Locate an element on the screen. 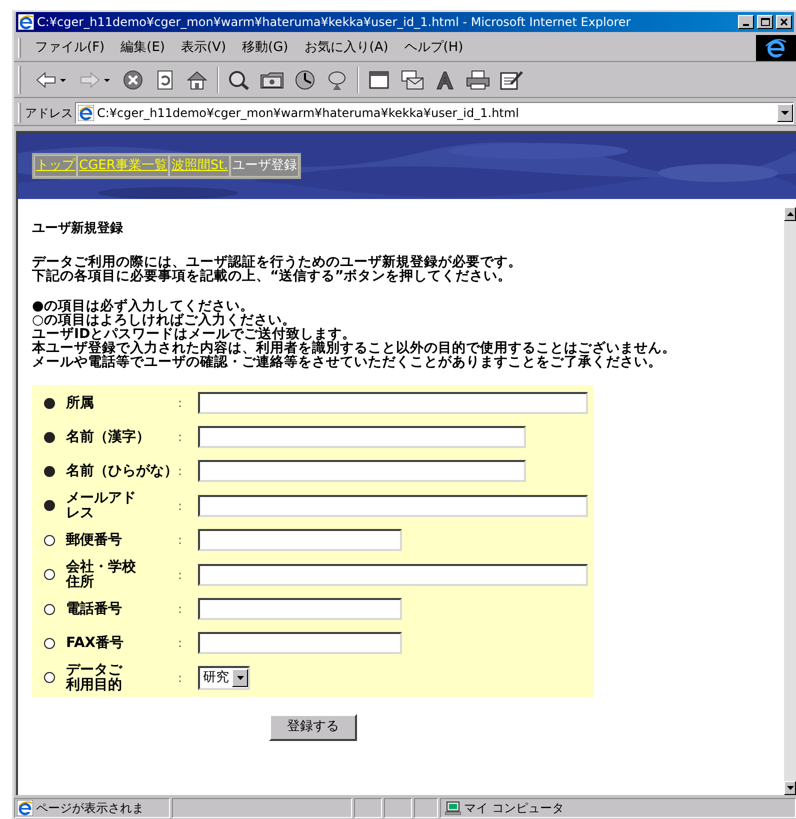 This screenshot has height=819, width=796. zone-text: マイ コンピュータ is located at coordinates (514, 808).